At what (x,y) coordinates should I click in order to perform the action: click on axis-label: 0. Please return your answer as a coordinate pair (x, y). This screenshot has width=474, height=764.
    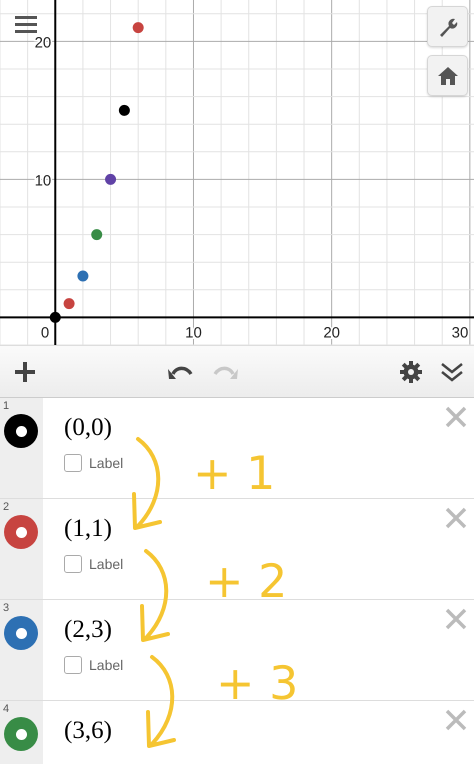
    Looking at the image, I should click on (45, 333).